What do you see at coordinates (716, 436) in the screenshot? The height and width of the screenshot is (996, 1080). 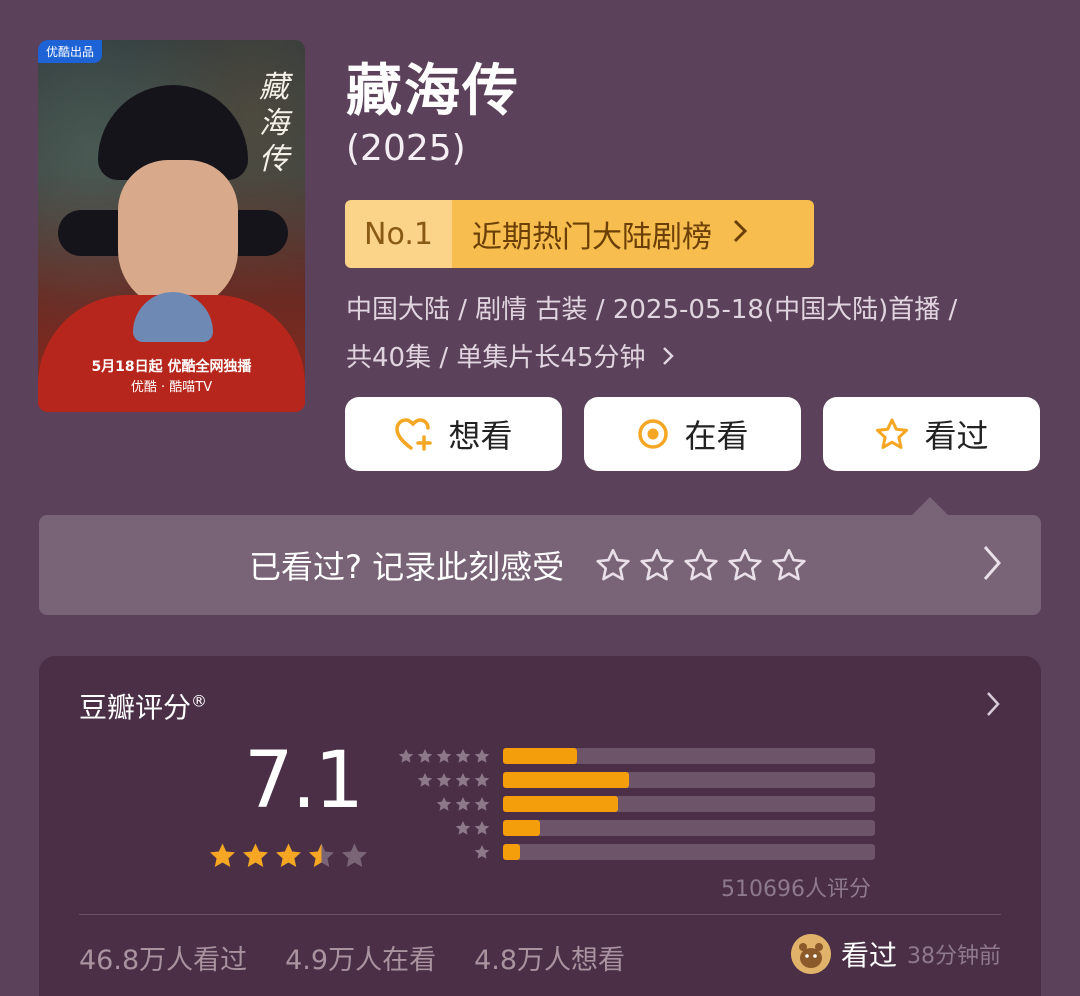 I see `watching-label: 在看` at bounding box center [716, 436].